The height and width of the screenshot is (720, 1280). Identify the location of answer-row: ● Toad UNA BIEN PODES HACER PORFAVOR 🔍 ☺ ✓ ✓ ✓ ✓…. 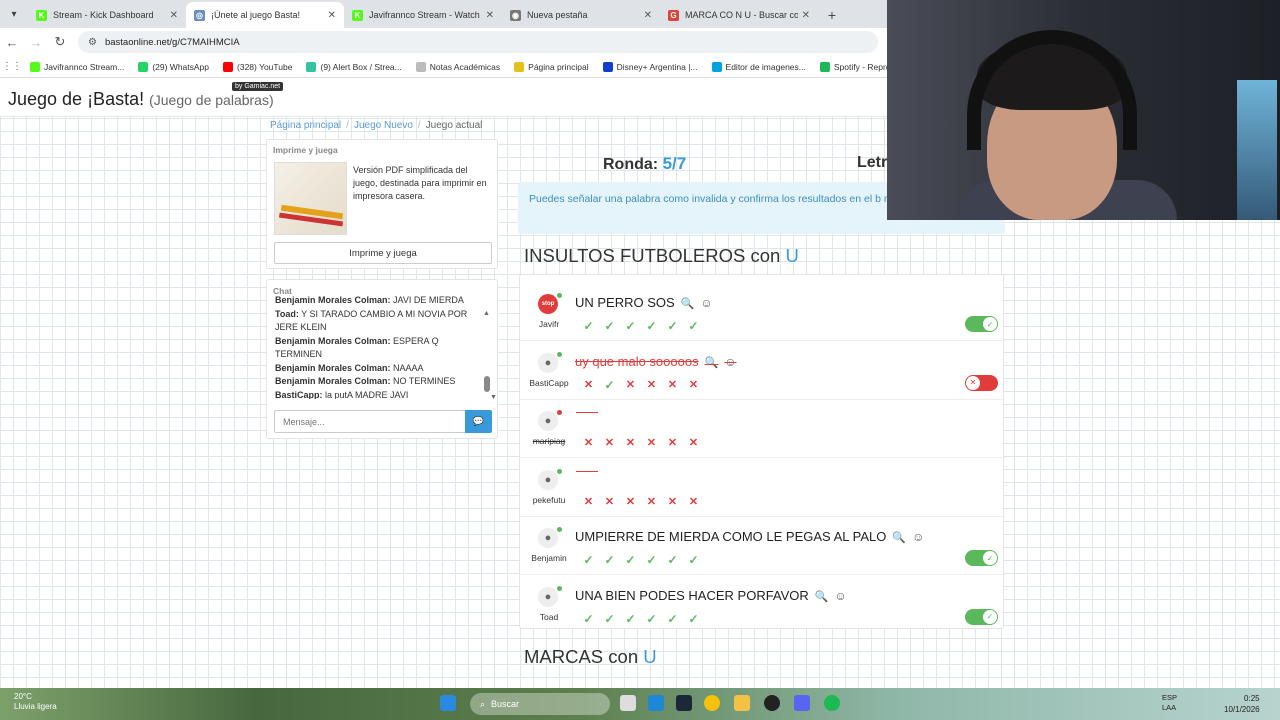
(762, 604).